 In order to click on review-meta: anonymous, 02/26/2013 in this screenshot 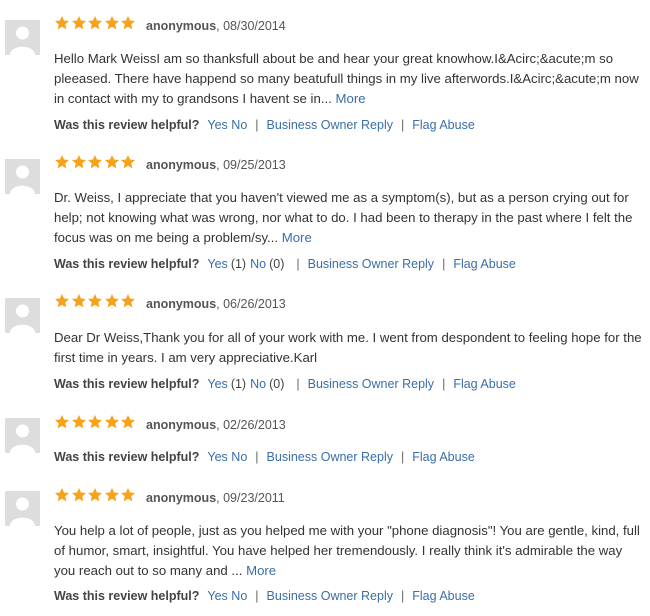, I will do `click(216, 425)`.